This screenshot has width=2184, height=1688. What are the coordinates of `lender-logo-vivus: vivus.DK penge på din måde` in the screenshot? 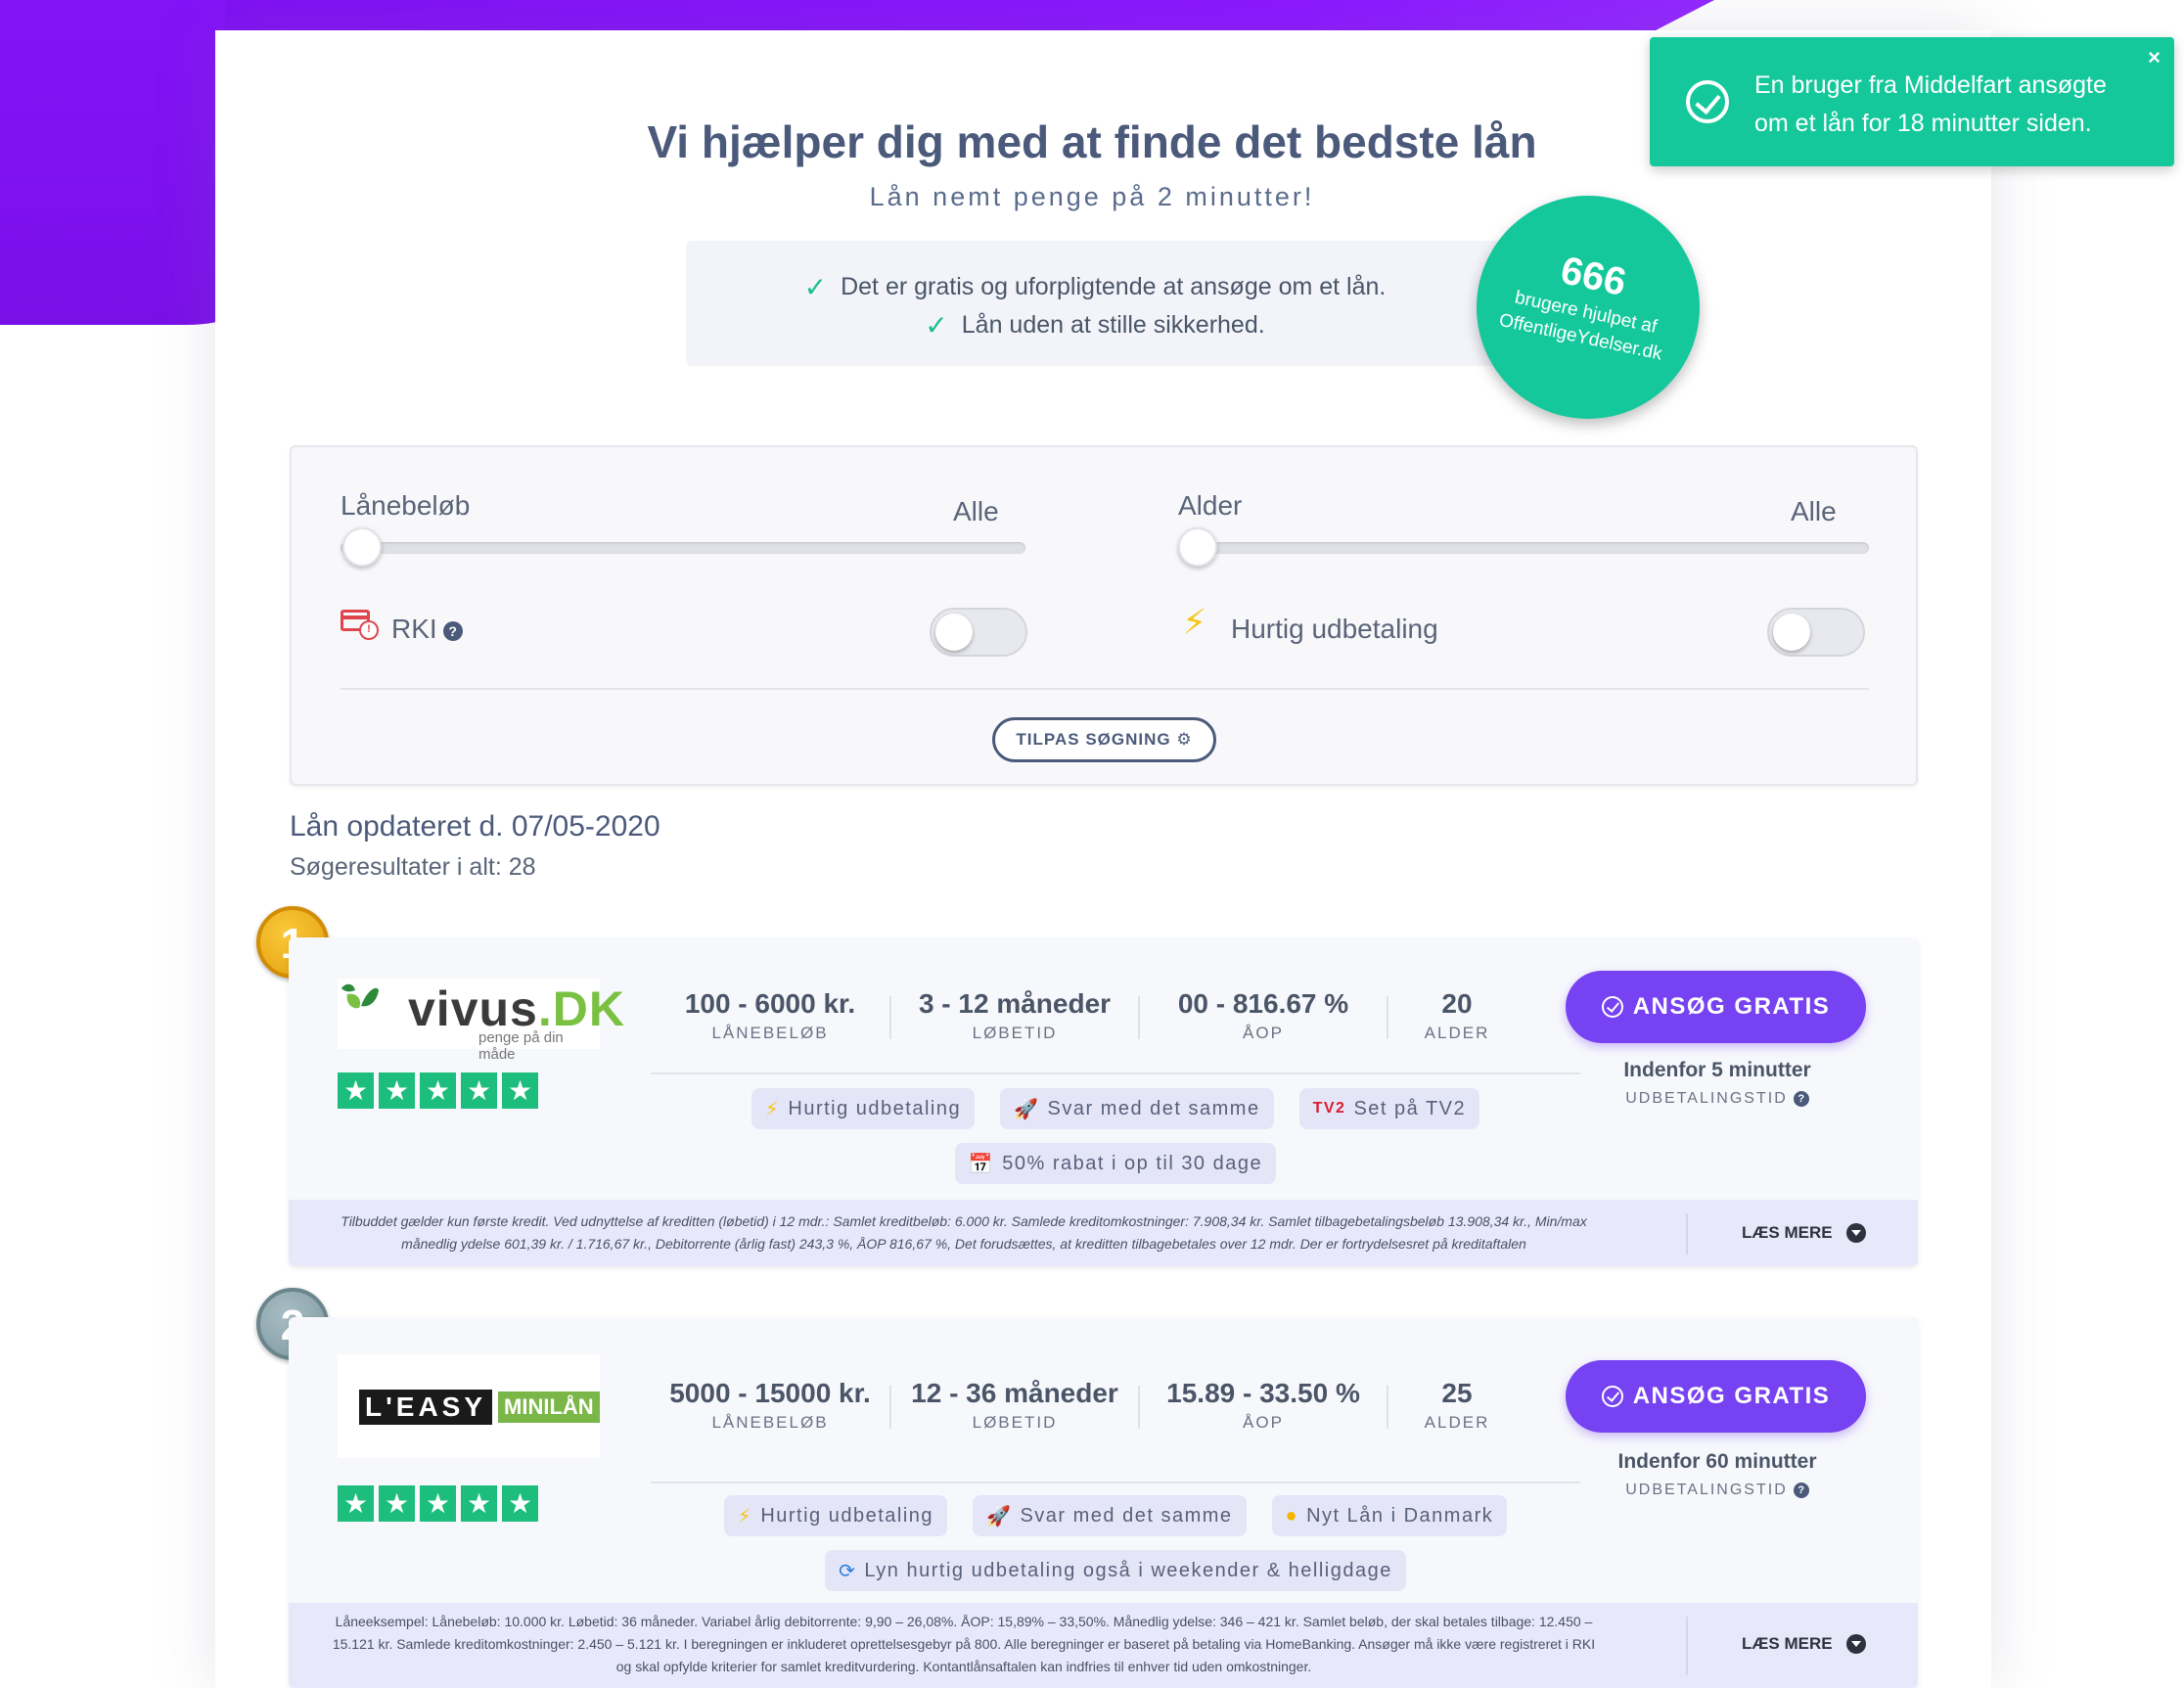 It's located at (481, 1021).